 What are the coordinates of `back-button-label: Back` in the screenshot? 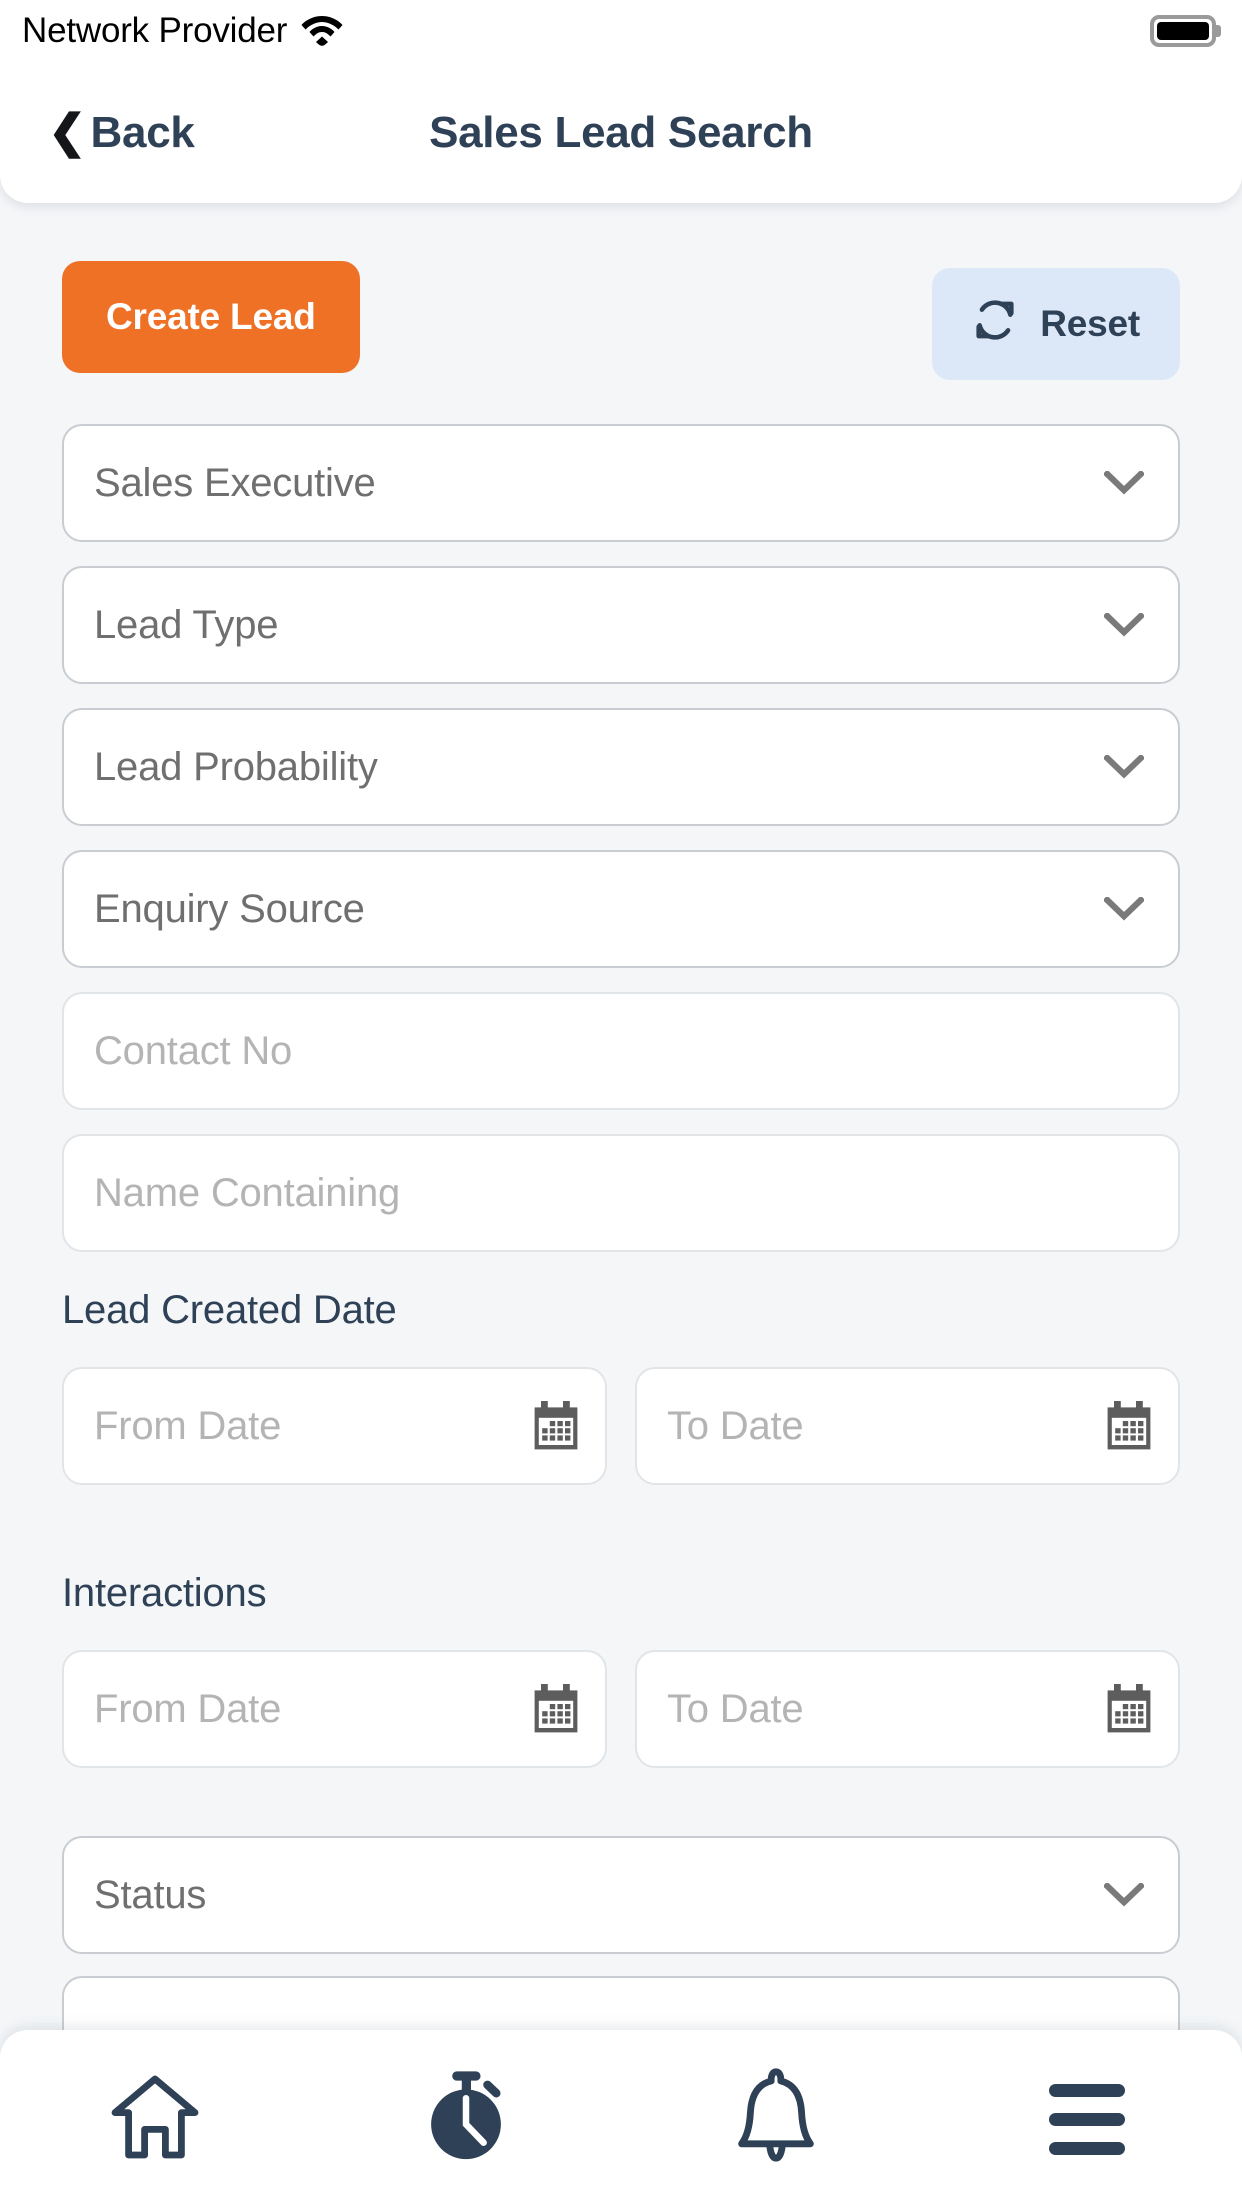 It's located at (142, 132).